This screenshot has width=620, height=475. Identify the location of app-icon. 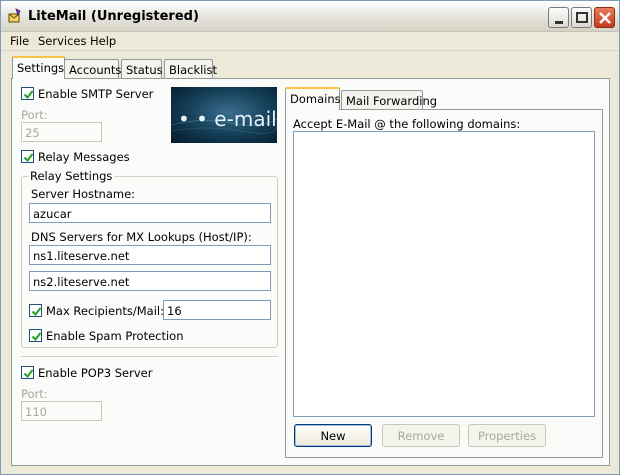
(15, 16).